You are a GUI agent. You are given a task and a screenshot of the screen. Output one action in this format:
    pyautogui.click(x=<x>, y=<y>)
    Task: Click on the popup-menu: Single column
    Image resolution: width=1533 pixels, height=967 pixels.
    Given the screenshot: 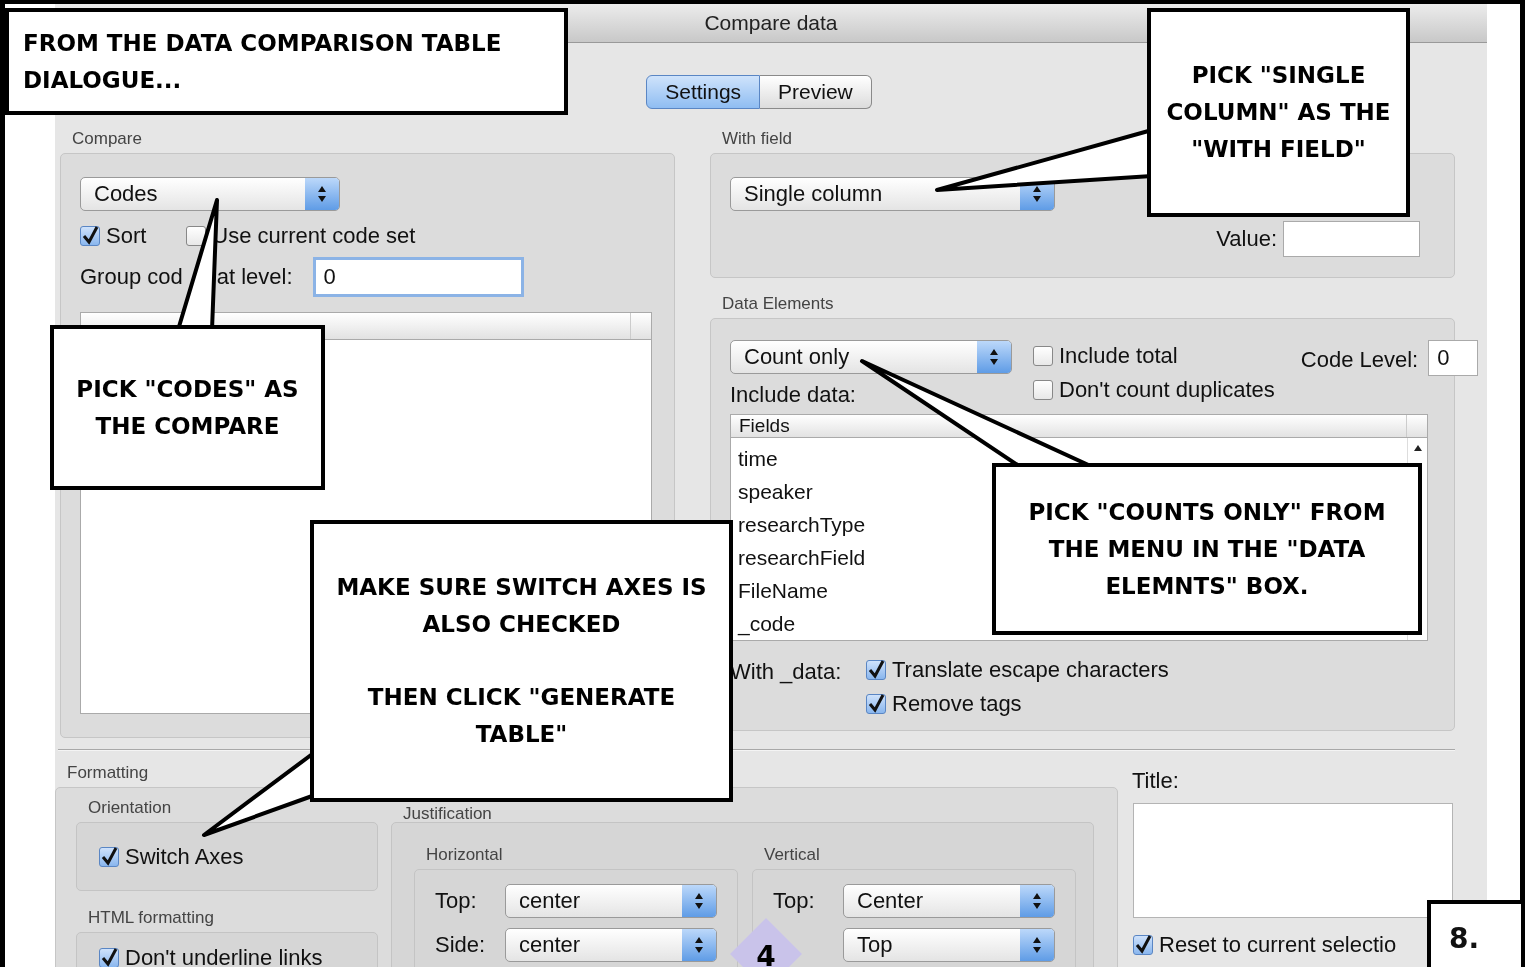 What is the action you would take?
    pyautogui.click(x=892, y=194)
    